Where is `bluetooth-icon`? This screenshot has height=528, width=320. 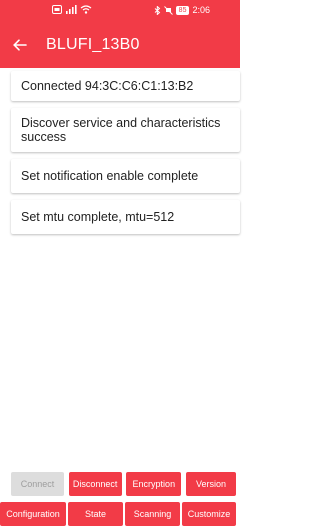
bluetooth-icon is located at coordinates (157, 10).